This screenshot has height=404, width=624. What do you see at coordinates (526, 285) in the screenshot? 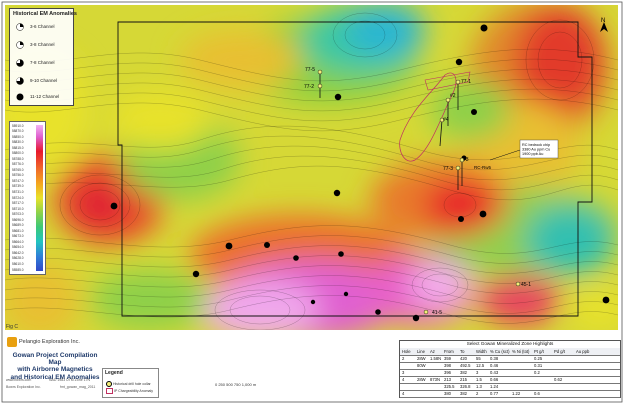
I see `hole-label-45-1: 45-1` at bounding box center [526, 285].